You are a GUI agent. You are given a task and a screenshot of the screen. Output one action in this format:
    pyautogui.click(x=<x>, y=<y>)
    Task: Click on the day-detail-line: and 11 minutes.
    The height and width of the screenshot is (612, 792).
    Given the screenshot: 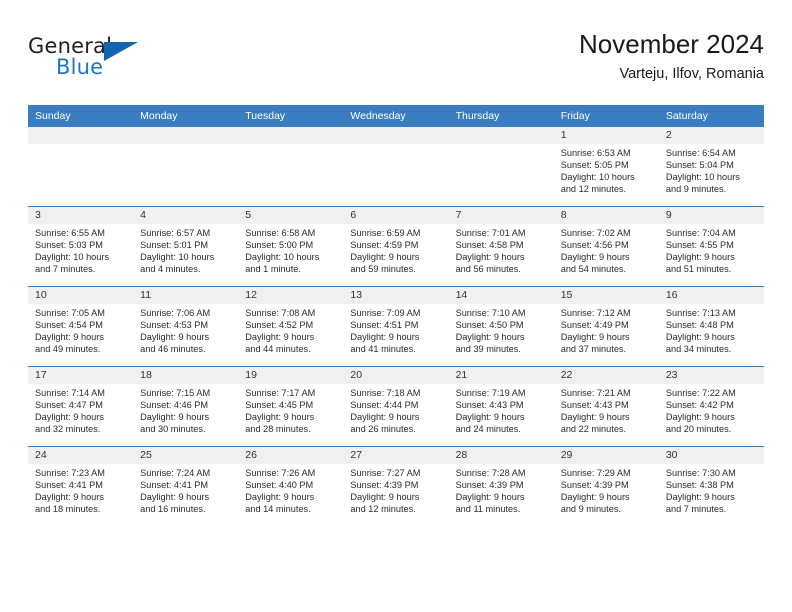 What is the action you would take?
    pyautogui.click(x=488, y=508)
    